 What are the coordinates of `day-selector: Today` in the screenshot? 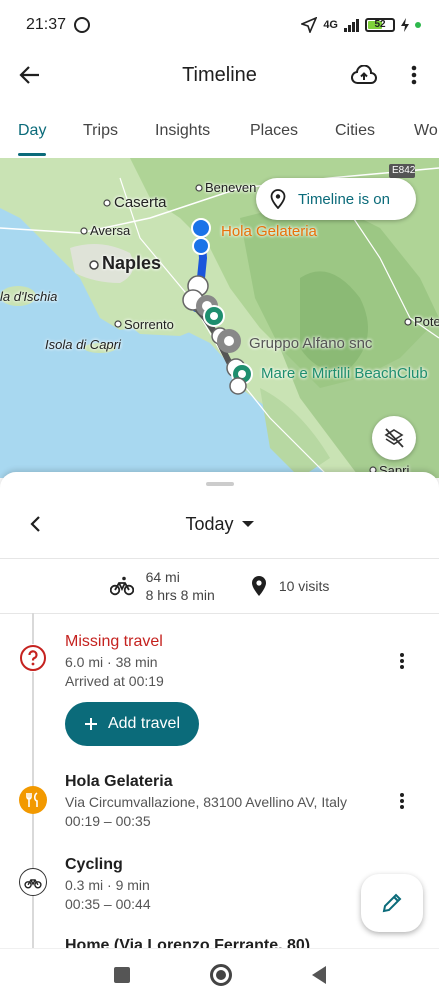 It's located at (254, 524).